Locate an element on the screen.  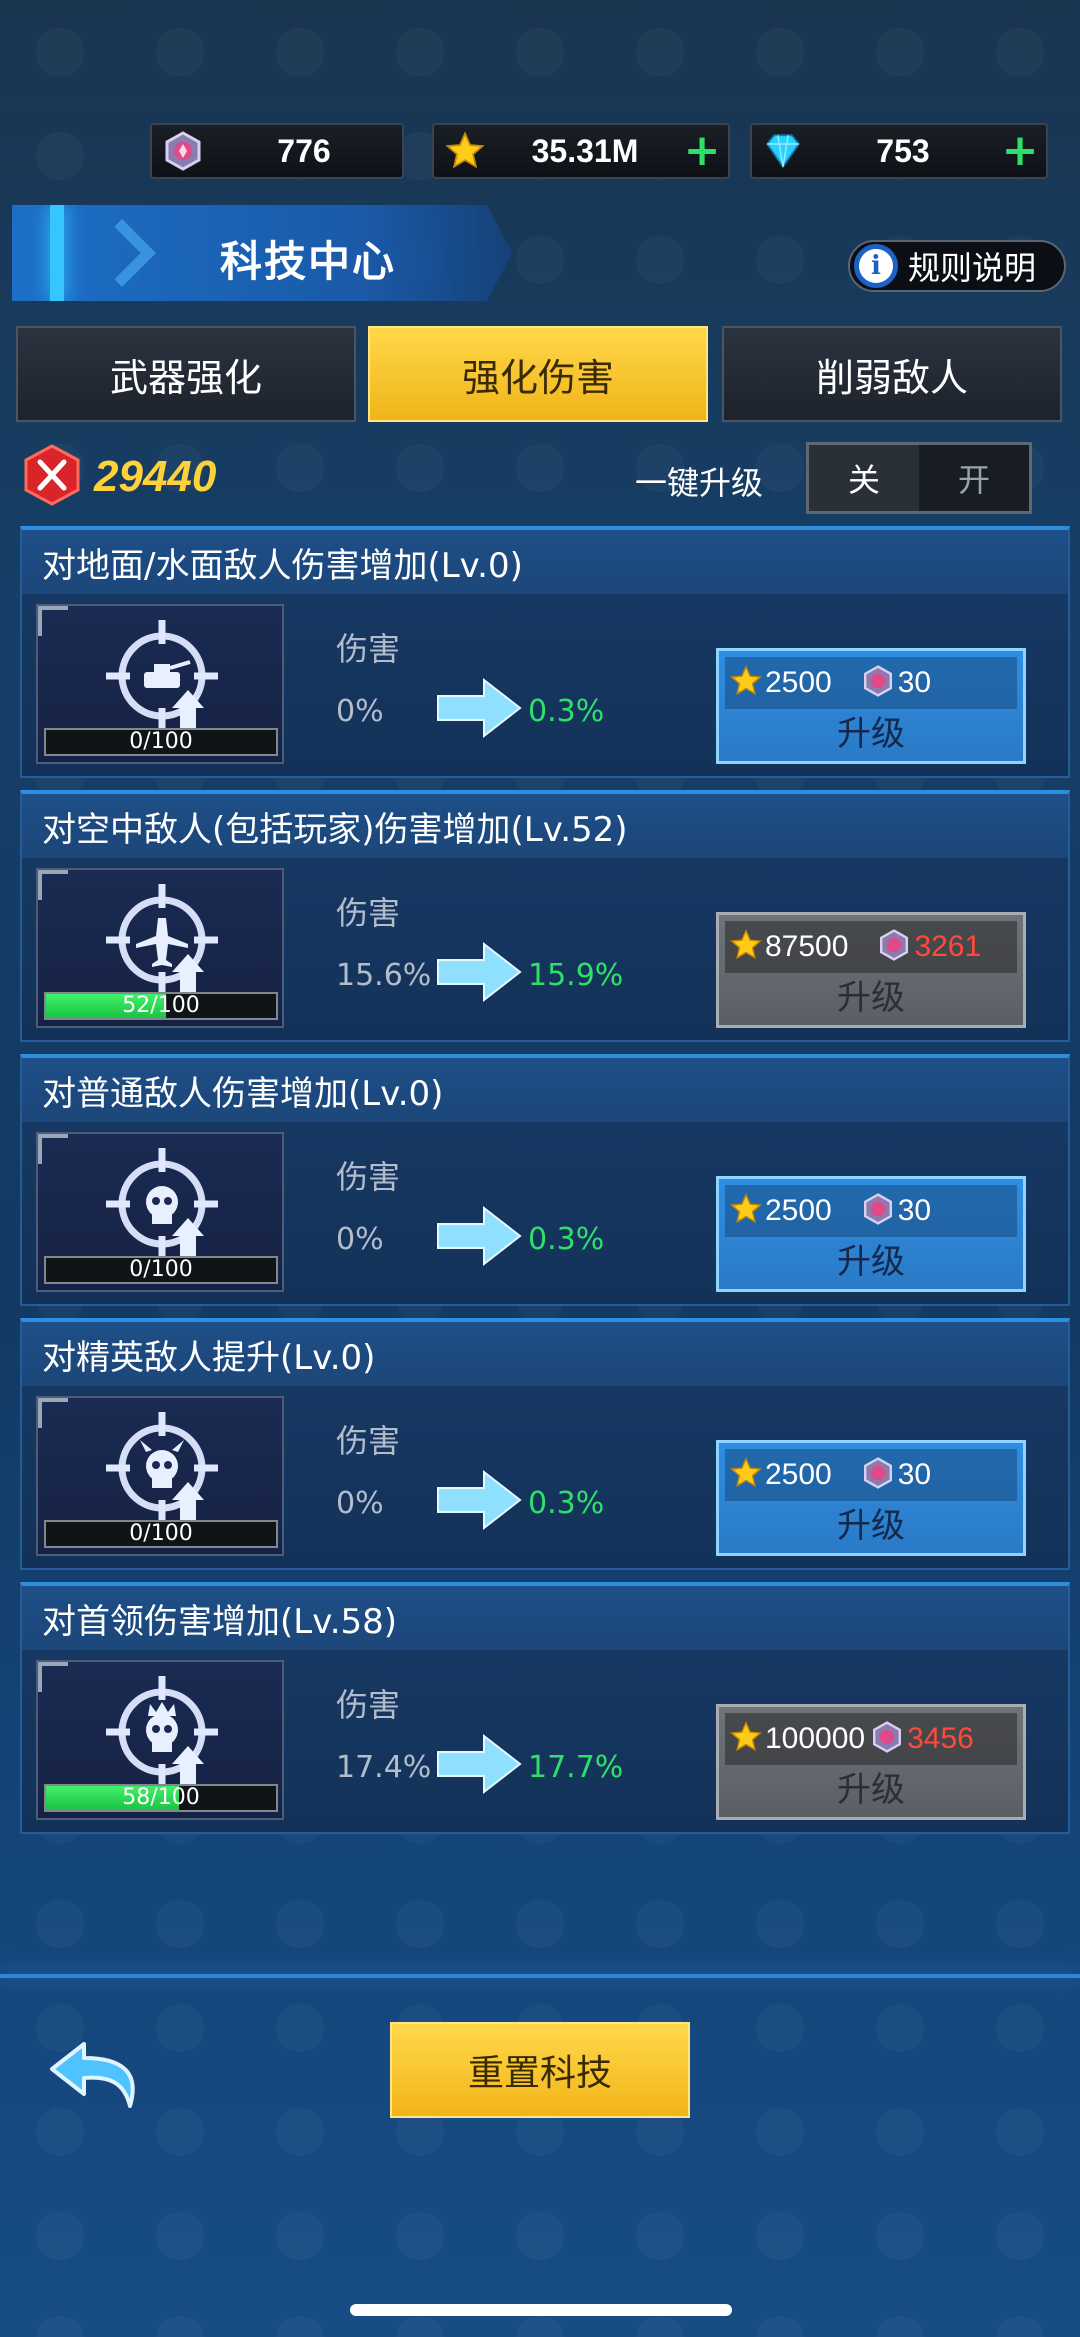
power-display: 29440 is located at coordinates (119, 477).